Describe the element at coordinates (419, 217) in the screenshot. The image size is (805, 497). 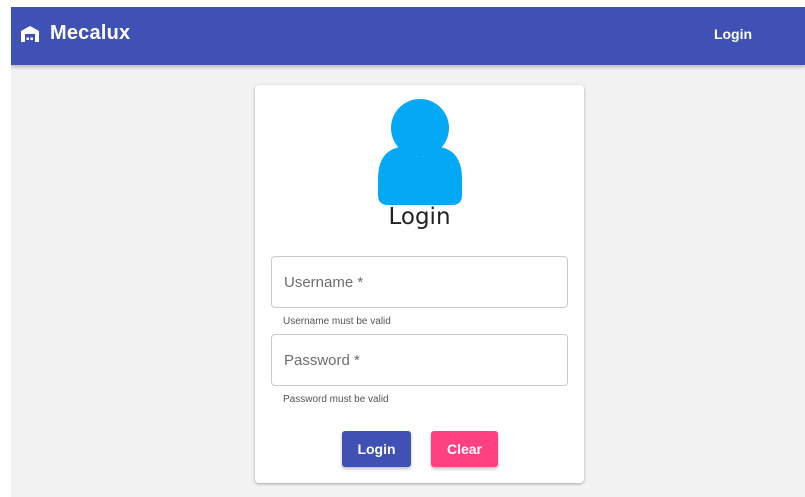
I see `login-title: Login` at that location.